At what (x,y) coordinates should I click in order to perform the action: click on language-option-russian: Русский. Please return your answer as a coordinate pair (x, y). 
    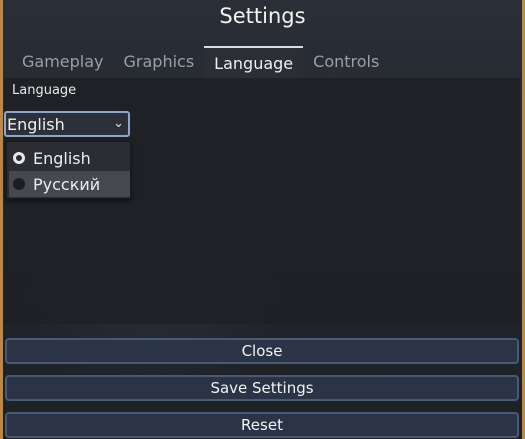
    Looking at the image, I should click on (69, 184).